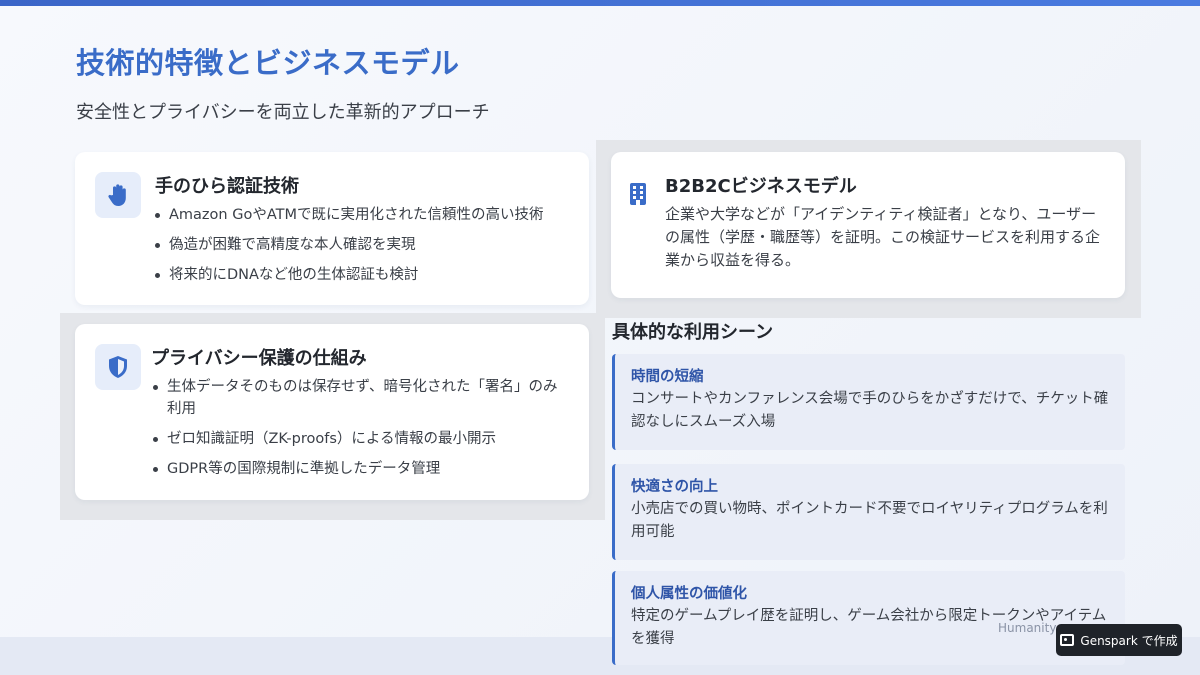  Describe the element at coordinates (259, 358) in the screenshot. I see `privacy-title: プライバシー保護の仕組み` at that location.